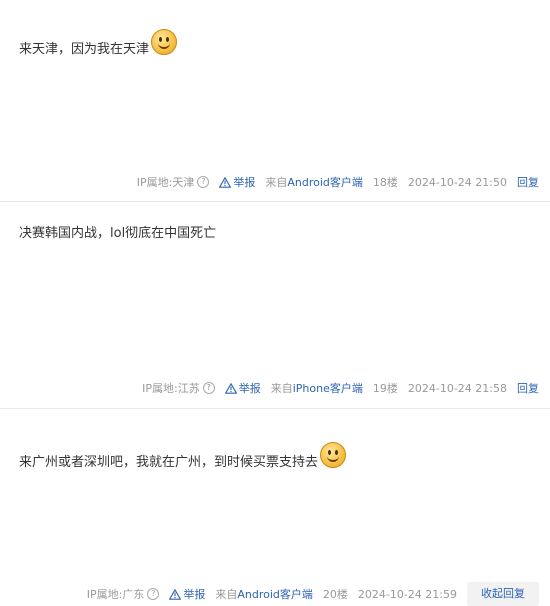 This screenshot has height=606, width=550. I want to click on ip-location: IP属地:天津?, so click(173, 182).